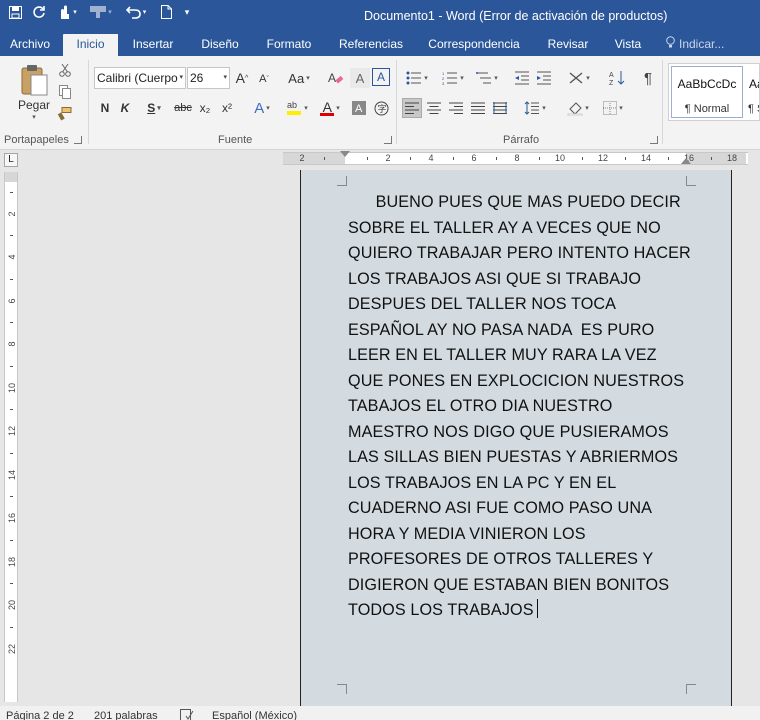 This screenshot has height=720, width=760. What do you see at coordinates (381, 108) in the screenshot?
I see `enclose-characters-icon: 字` at bounding box center [381, 108].